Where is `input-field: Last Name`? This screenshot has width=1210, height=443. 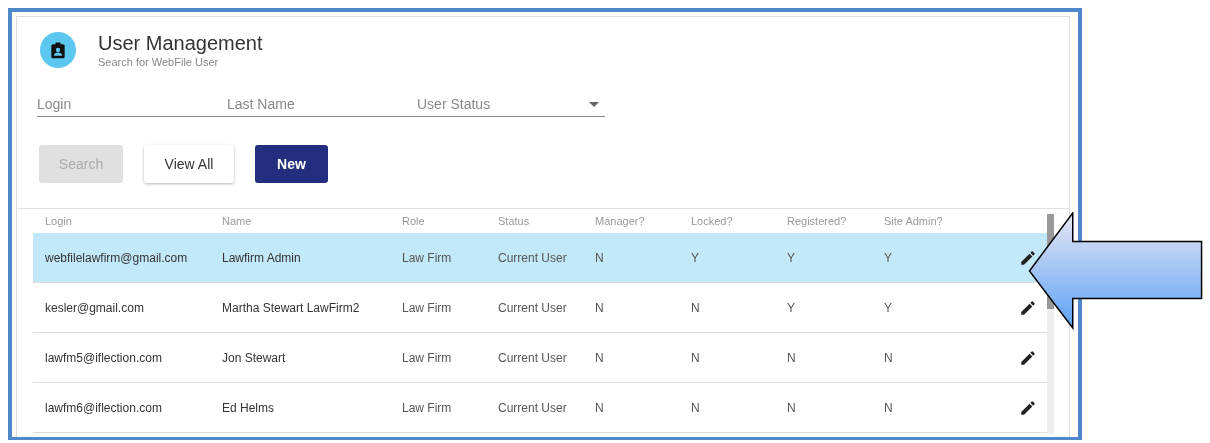 input-field: Last Name is located at coordinates (322, 106).